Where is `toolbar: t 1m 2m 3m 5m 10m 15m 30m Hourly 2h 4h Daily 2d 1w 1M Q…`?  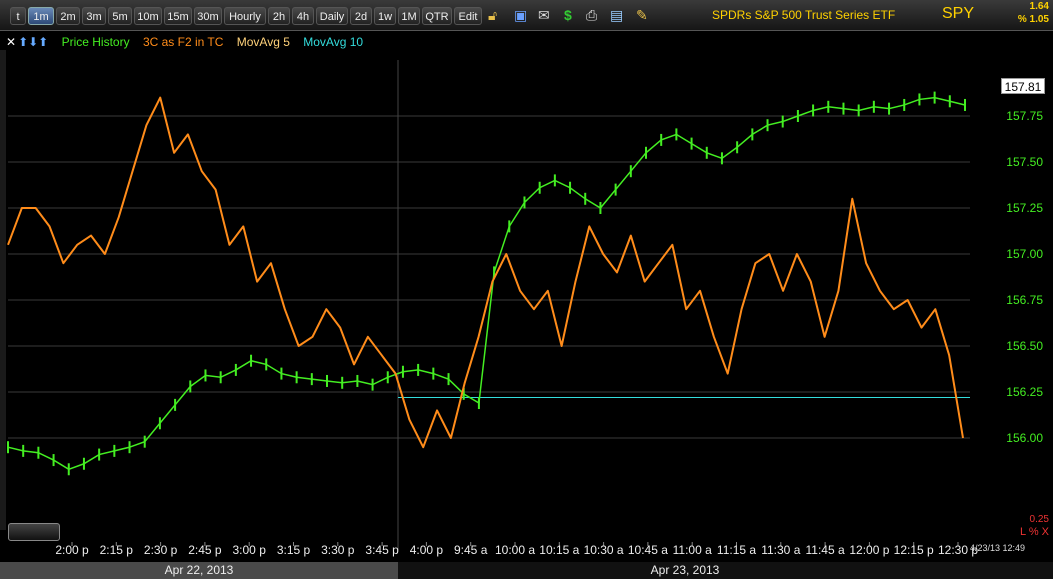 toolbar: t 1m 2m 3m 5m 10m 15m 30m Hourly 2h 4h Daily 2d 1w 1M Q… is located at coordinates (526, 15).